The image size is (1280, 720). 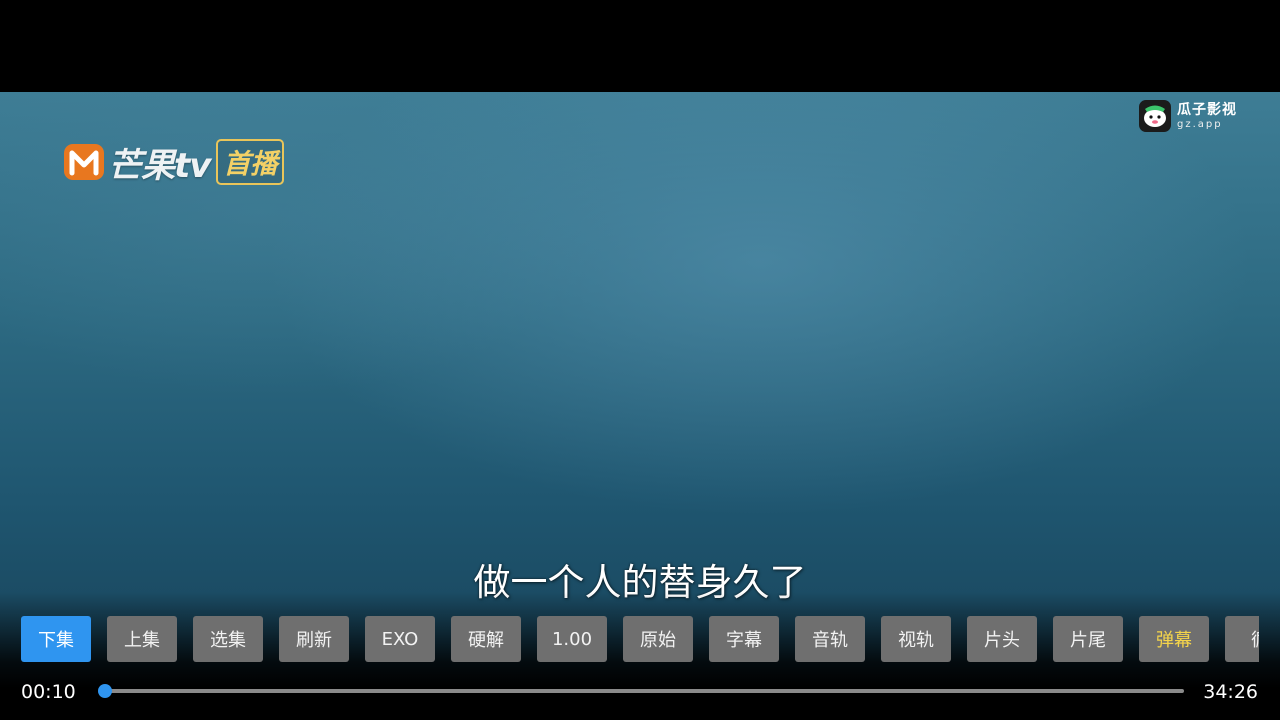 What do you see at coordinates (1002, 639) in the screenshot?
I see `opening-skip-button: 片头` at bounding box center [1002, 639].